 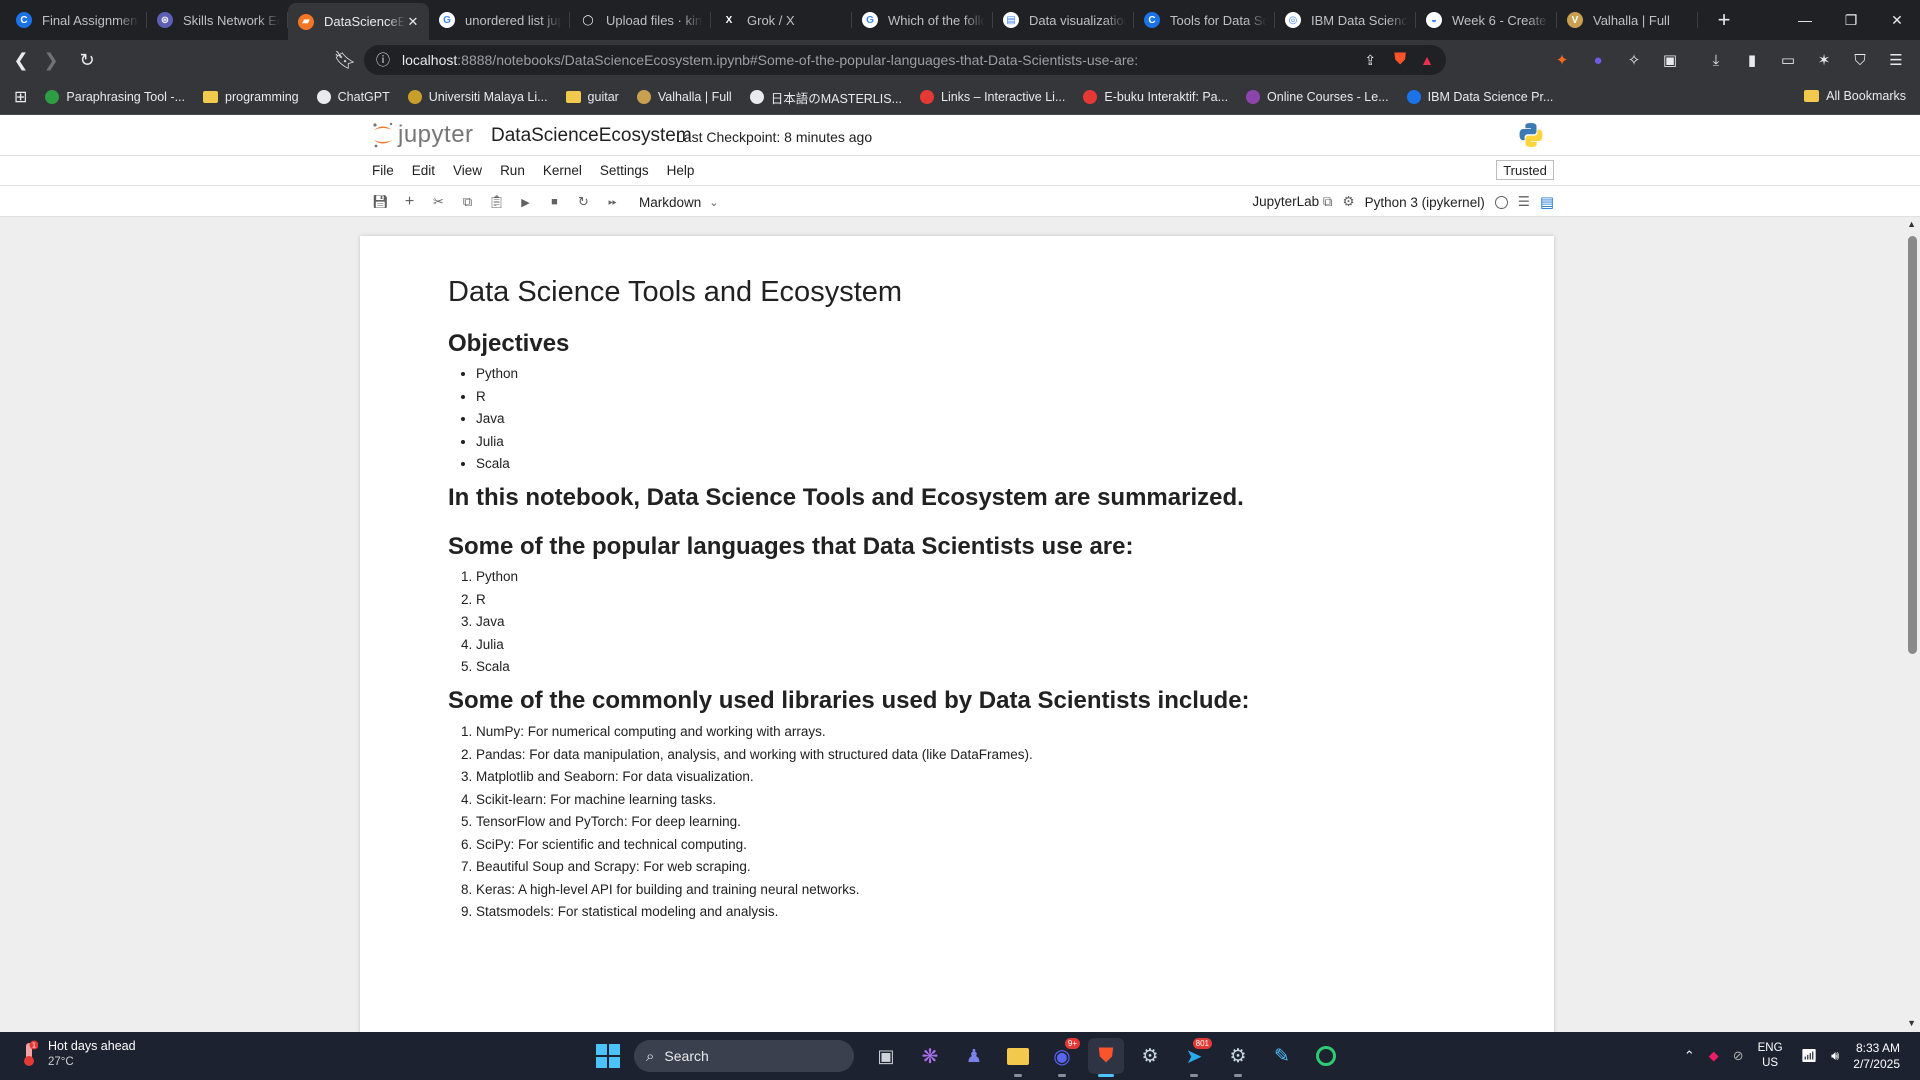 I want to click on network-off-icon: ⊘, so click(x=1738, y=1056).